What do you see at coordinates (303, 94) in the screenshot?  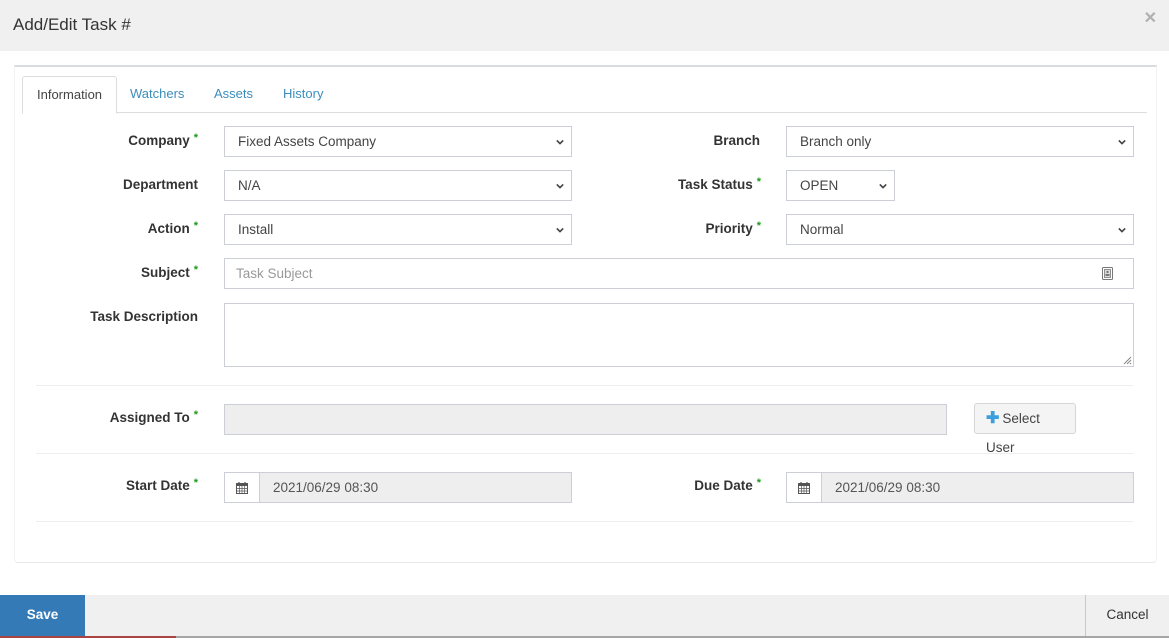 I see `tab-history: History` at bounding box center [303, 94].